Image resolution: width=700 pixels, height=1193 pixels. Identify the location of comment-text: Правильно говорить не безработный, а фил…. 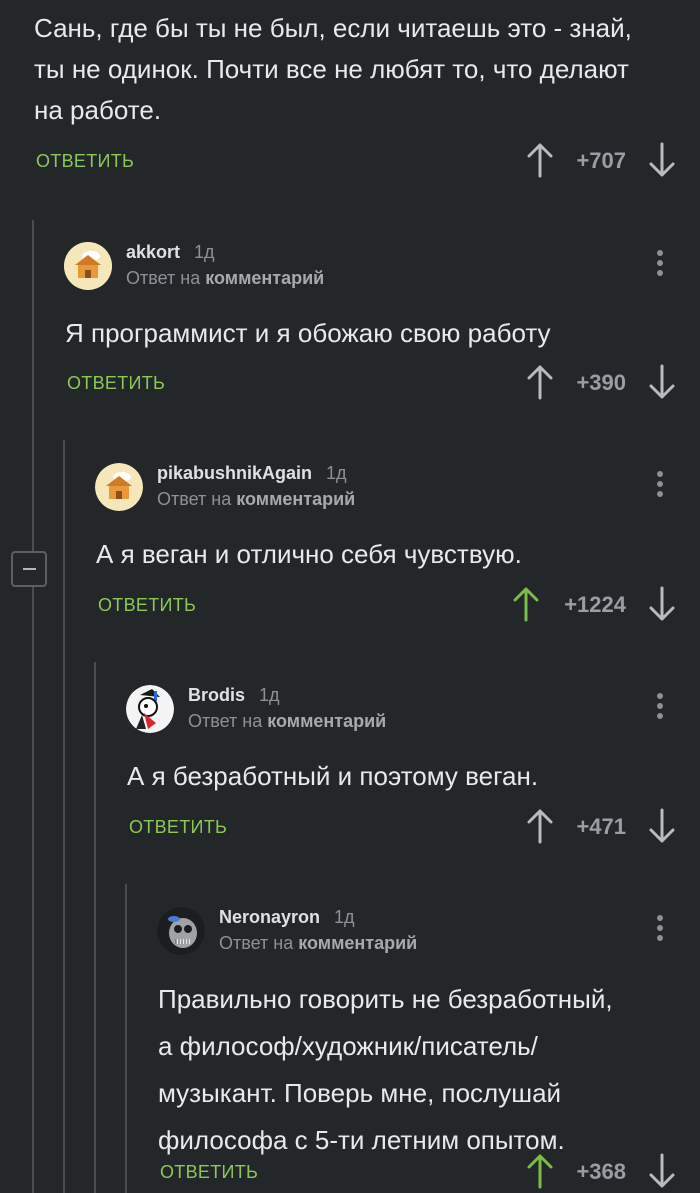
(385, 1069).